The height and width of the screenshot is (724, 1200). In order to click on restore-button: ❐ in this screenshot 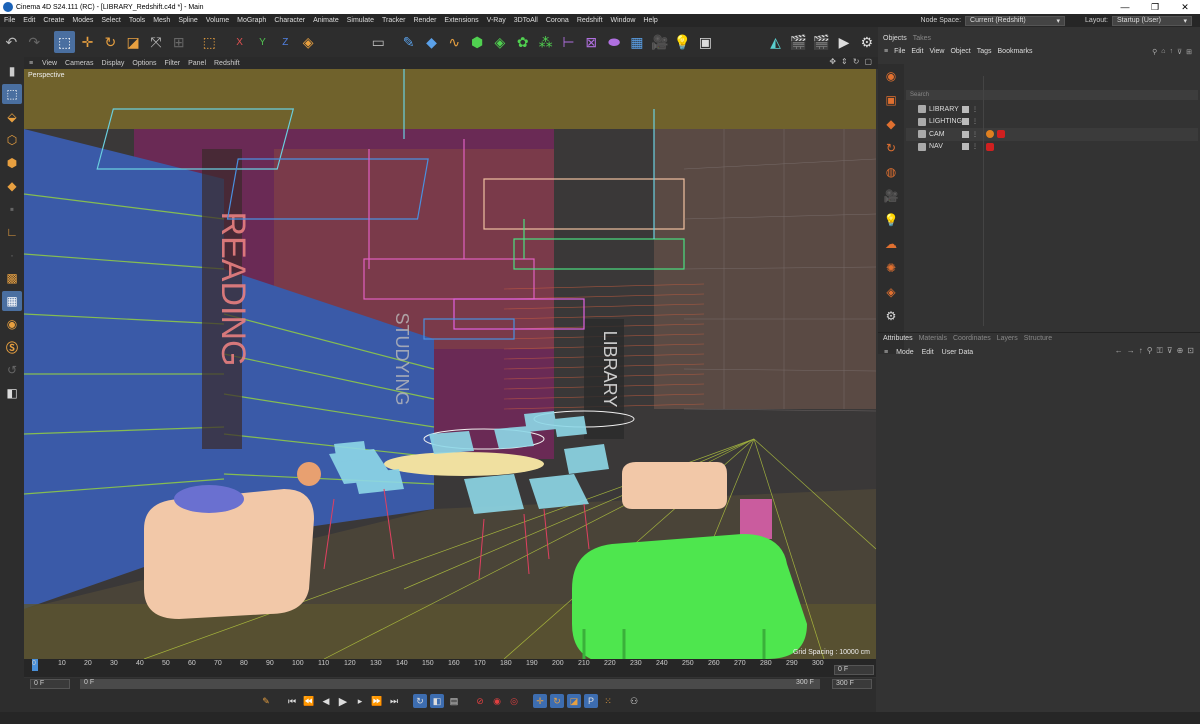, I will do `click(1155, 7)`.